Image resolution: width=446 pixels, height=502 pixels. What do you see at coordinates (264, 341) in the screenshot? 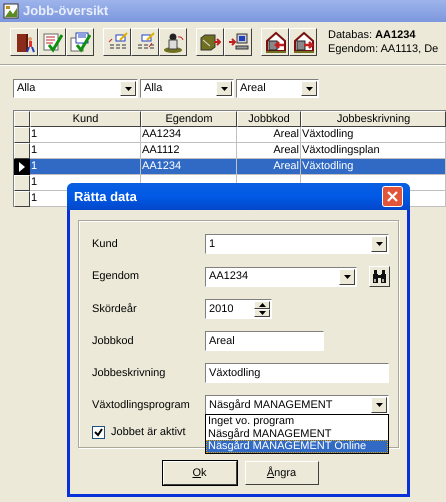
I see `input-field: Areal` at bounding box center [264, 341].